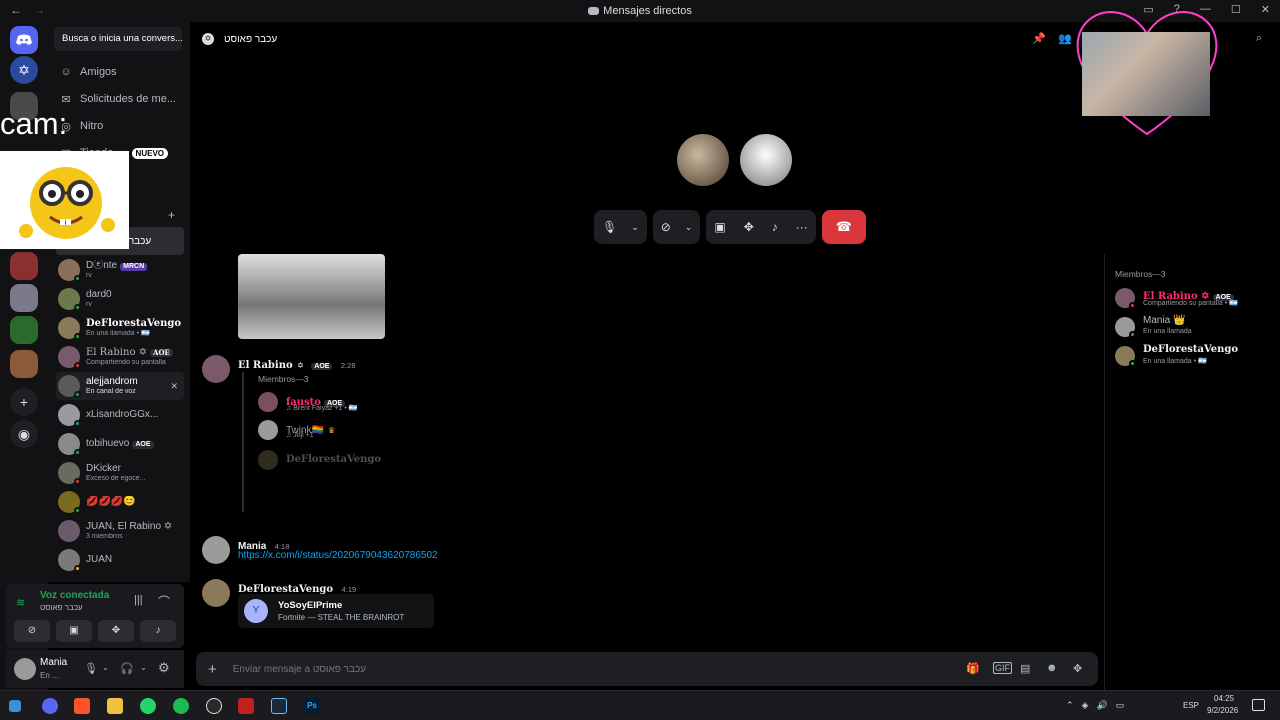 The width and height of the screenshot is (1280, 720). I want to click on home-discord-button, so click(24, 40).